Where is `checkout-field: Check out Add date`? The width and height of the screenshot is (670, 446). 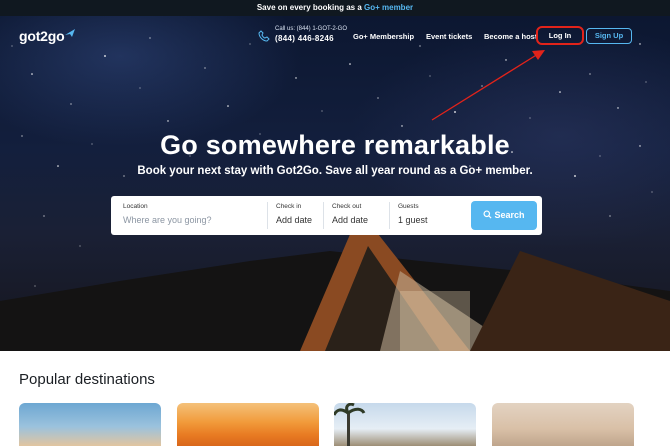
checkout-field: Check out Add date is located at coordinates (350, 214).